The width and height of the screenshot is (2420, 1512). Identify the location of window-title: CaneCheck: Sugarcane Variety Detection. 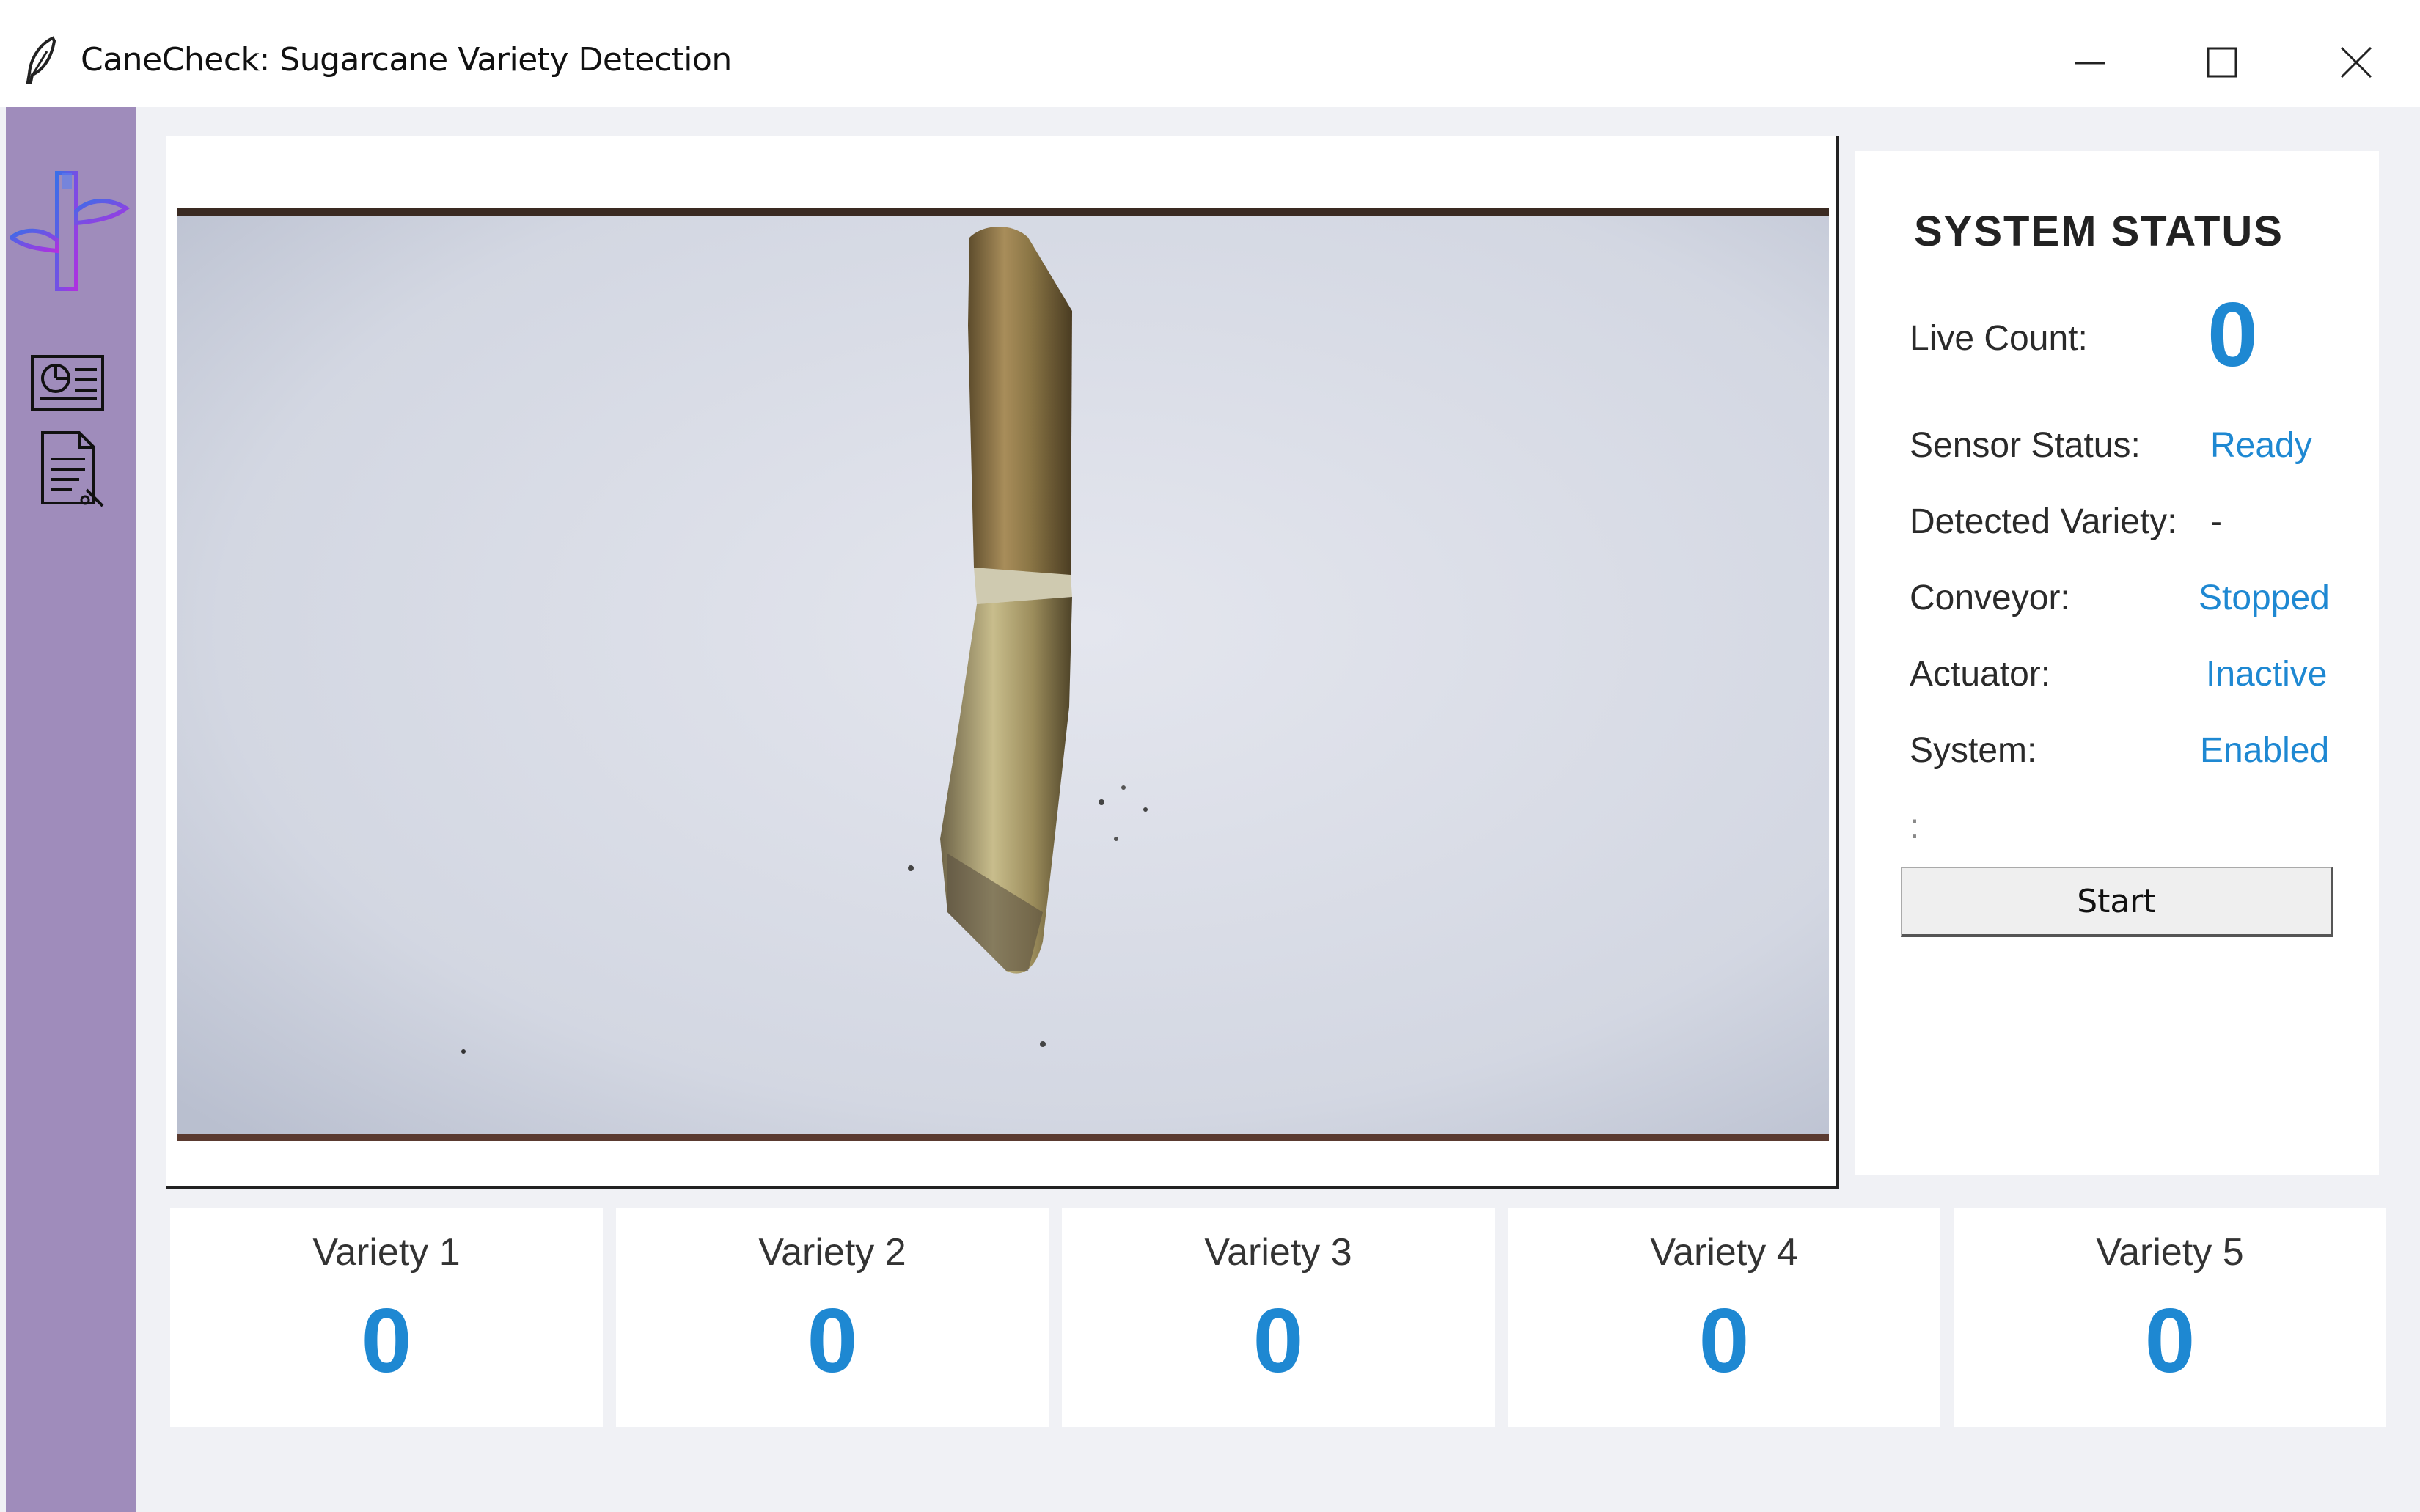
(406, 60).